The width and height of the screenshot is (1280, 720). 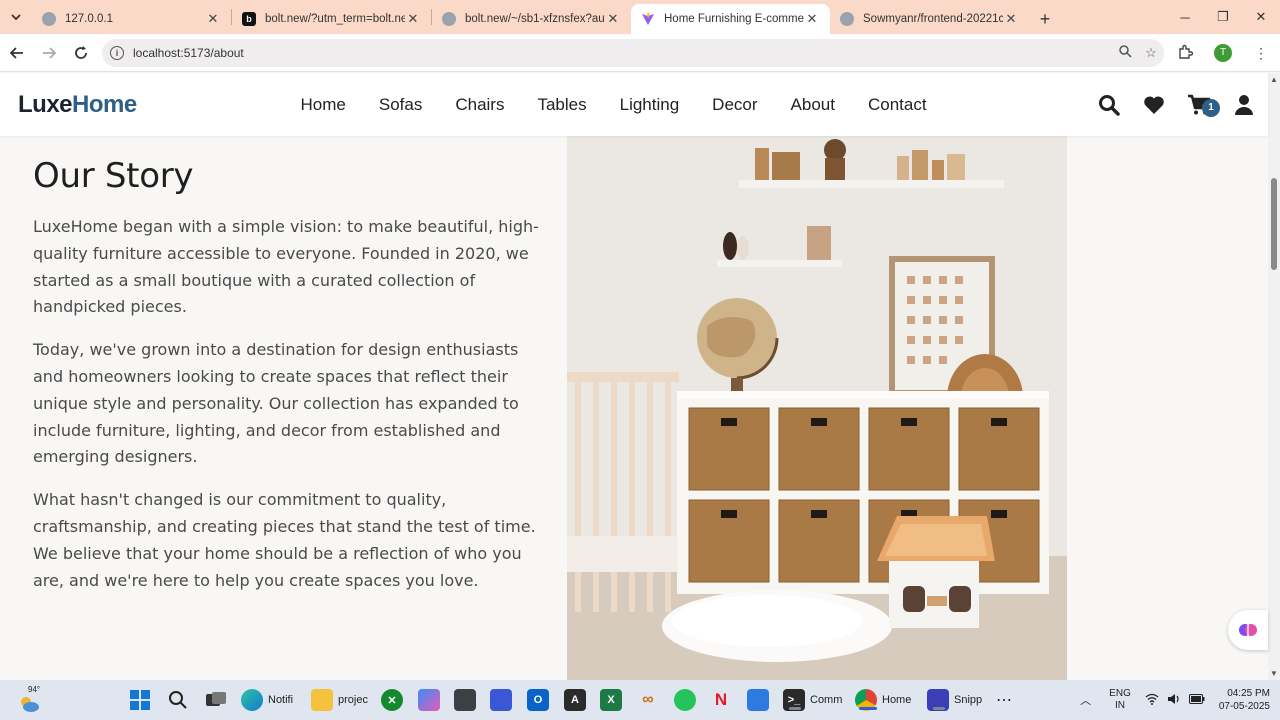 I want to click on copilot-icon, so click(x=429, y=700).